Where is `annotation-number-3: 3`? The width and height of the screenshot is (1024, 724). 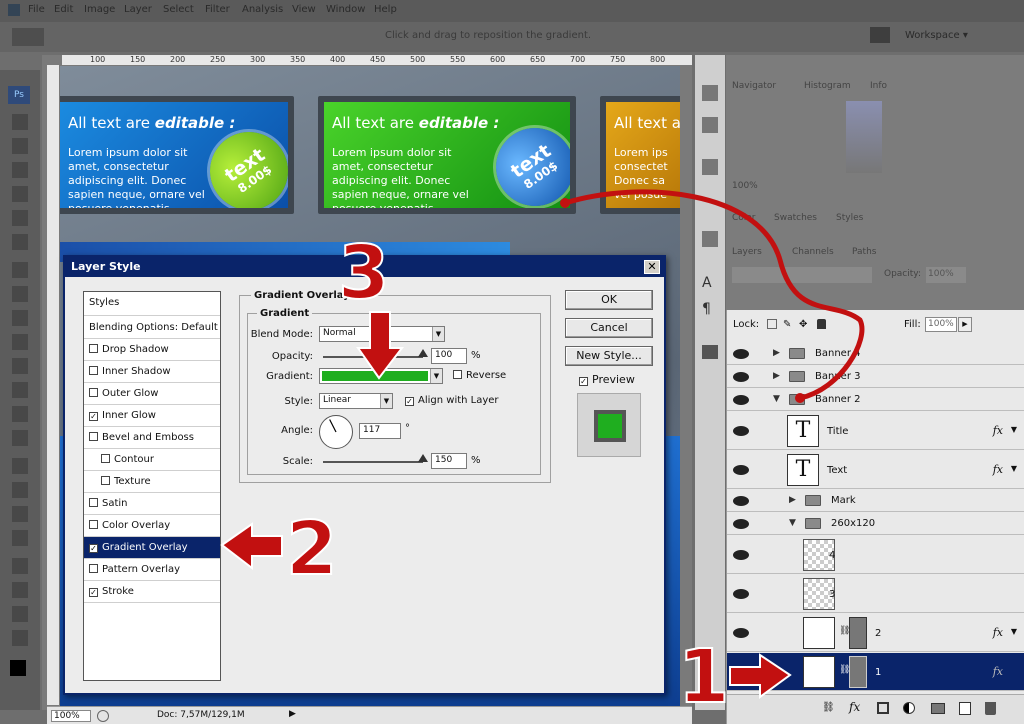 annotation-number-3: 3 is located at coordinates (363, 273).